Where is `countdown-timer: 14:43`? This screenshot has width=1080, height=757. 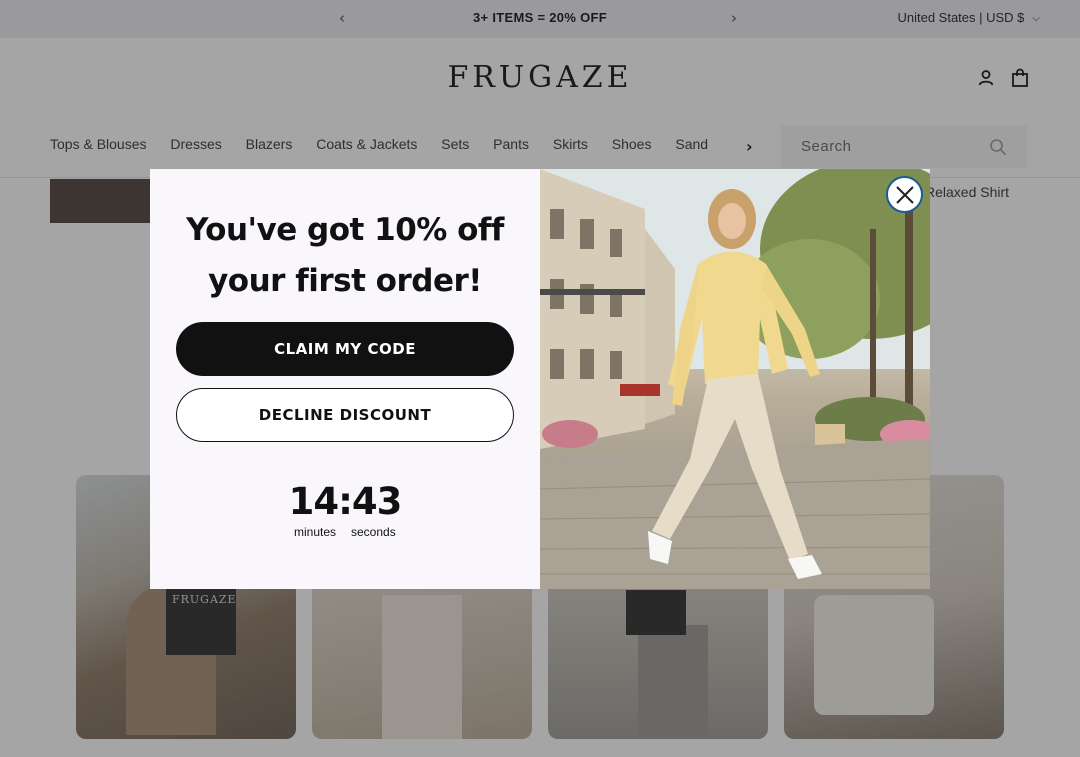 countdown-timer: 14:43 is located at coordinates (345, 501).